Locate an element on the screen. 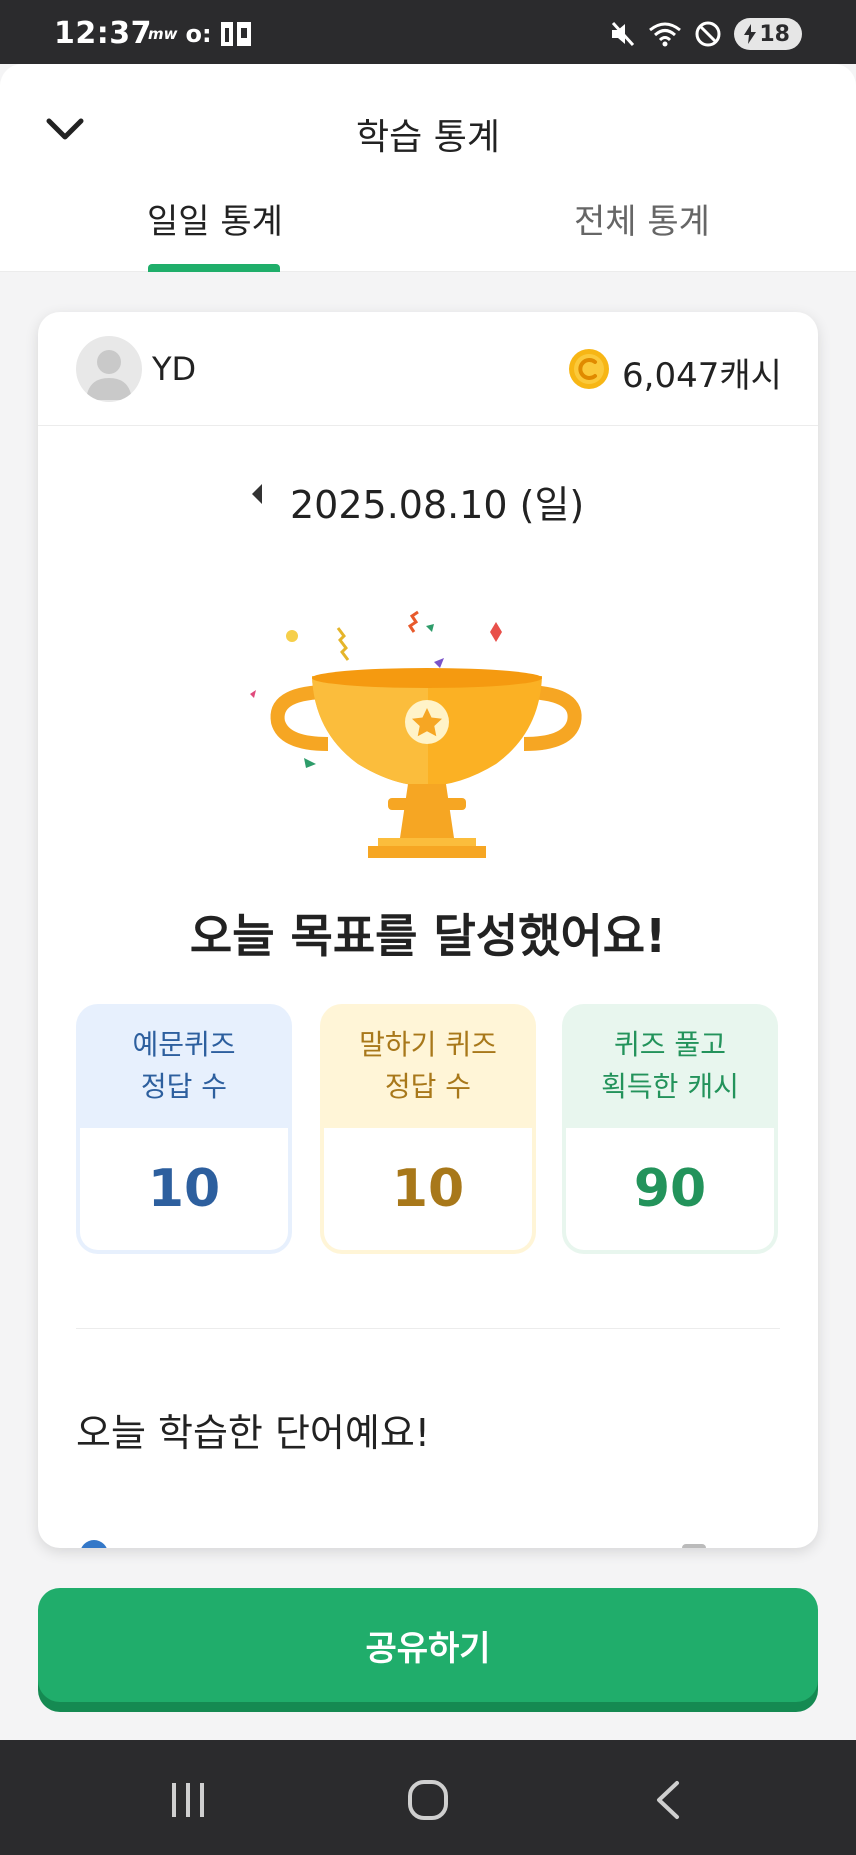 The width and height of the screenshot is (856, 1855). page-title: 학습 통계 is located at coordinates (428, 137).